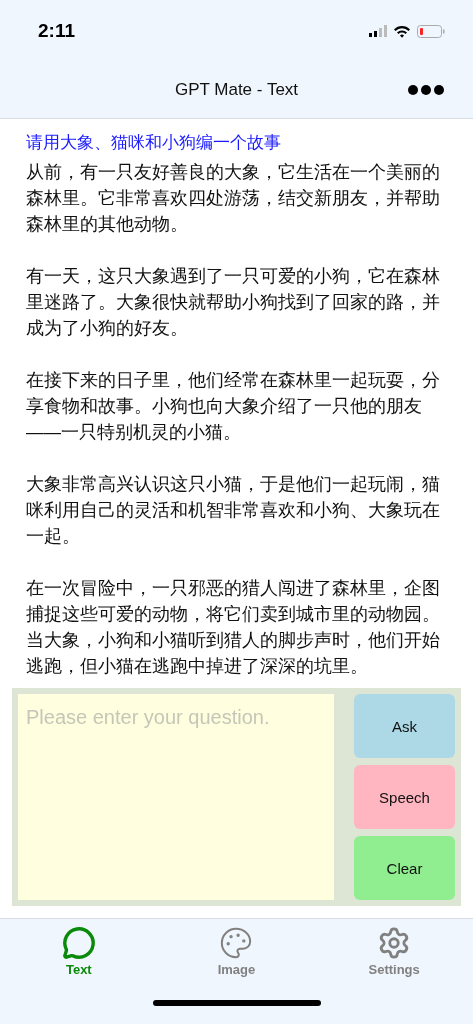  Describe the element at coordinates (78, 943) in the screenshot. I see `chat-icon` at that location.